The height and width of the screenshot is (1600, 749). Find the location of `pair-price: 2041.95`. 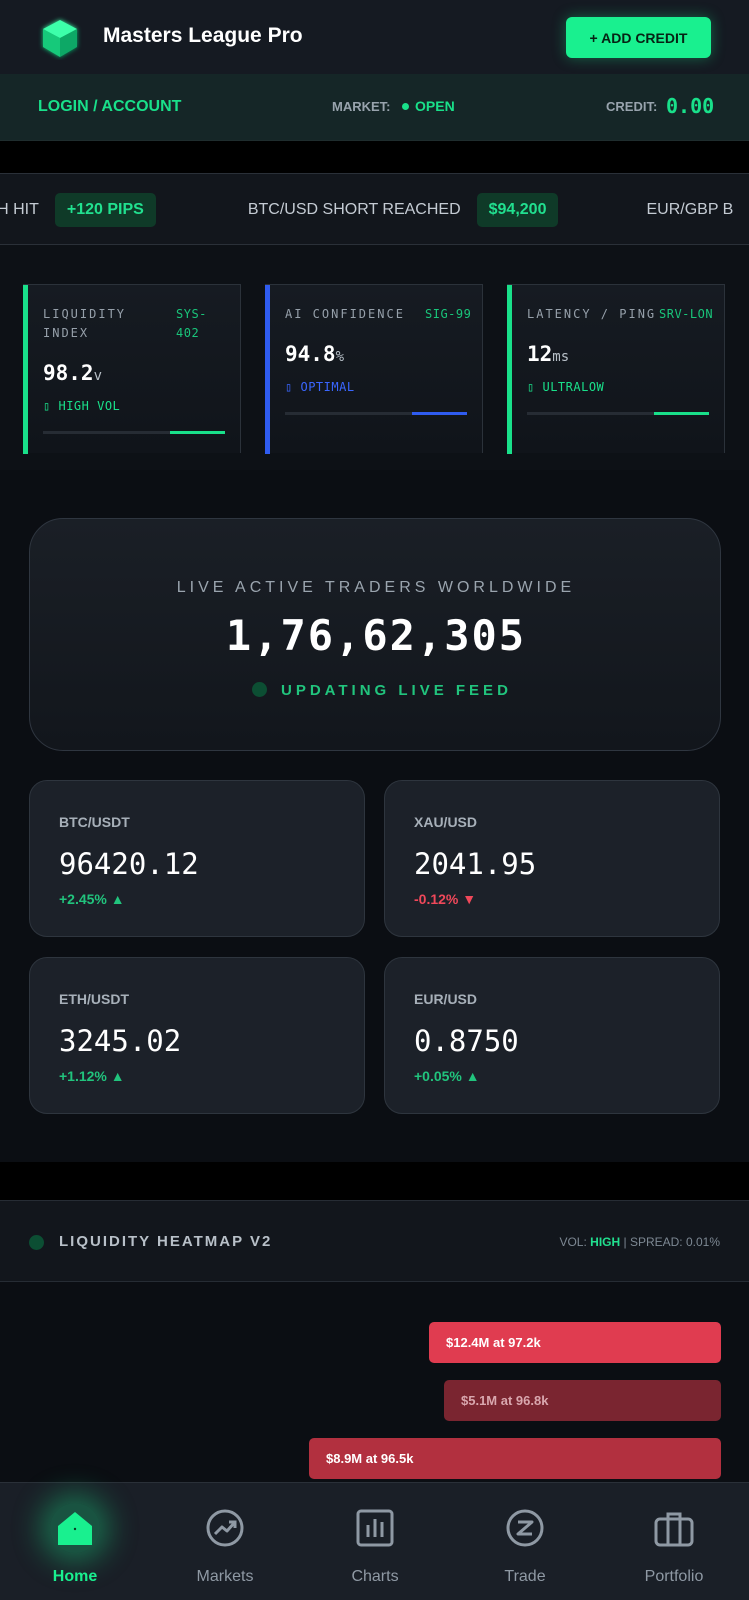

pair-price: 2041.95 is located at coordinates (475, 864).